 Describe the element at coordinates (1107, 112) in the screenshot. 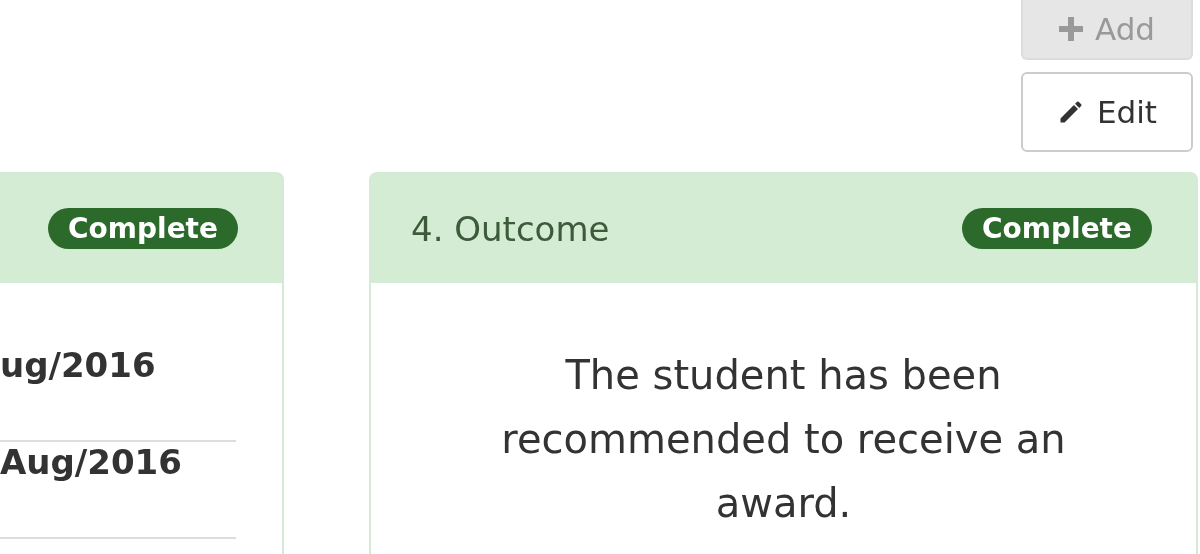

I see `edit-button: Edit` at that location.